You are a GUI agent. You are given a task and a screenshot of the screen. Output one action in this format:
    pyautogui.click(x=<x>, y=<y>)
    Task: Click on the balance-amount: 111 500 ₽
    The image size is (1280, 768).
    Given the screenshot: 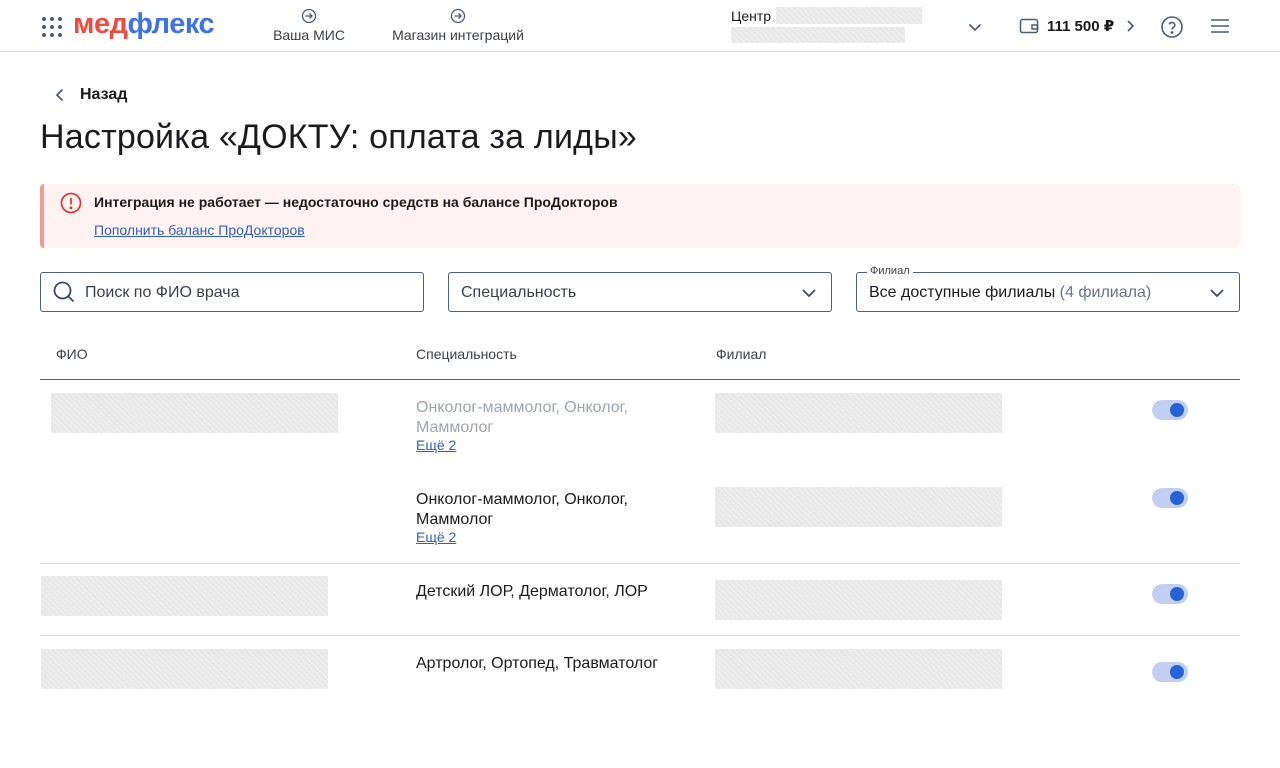 What is the action you would take?
    pyautogui.click(x=1080, y=26)
    